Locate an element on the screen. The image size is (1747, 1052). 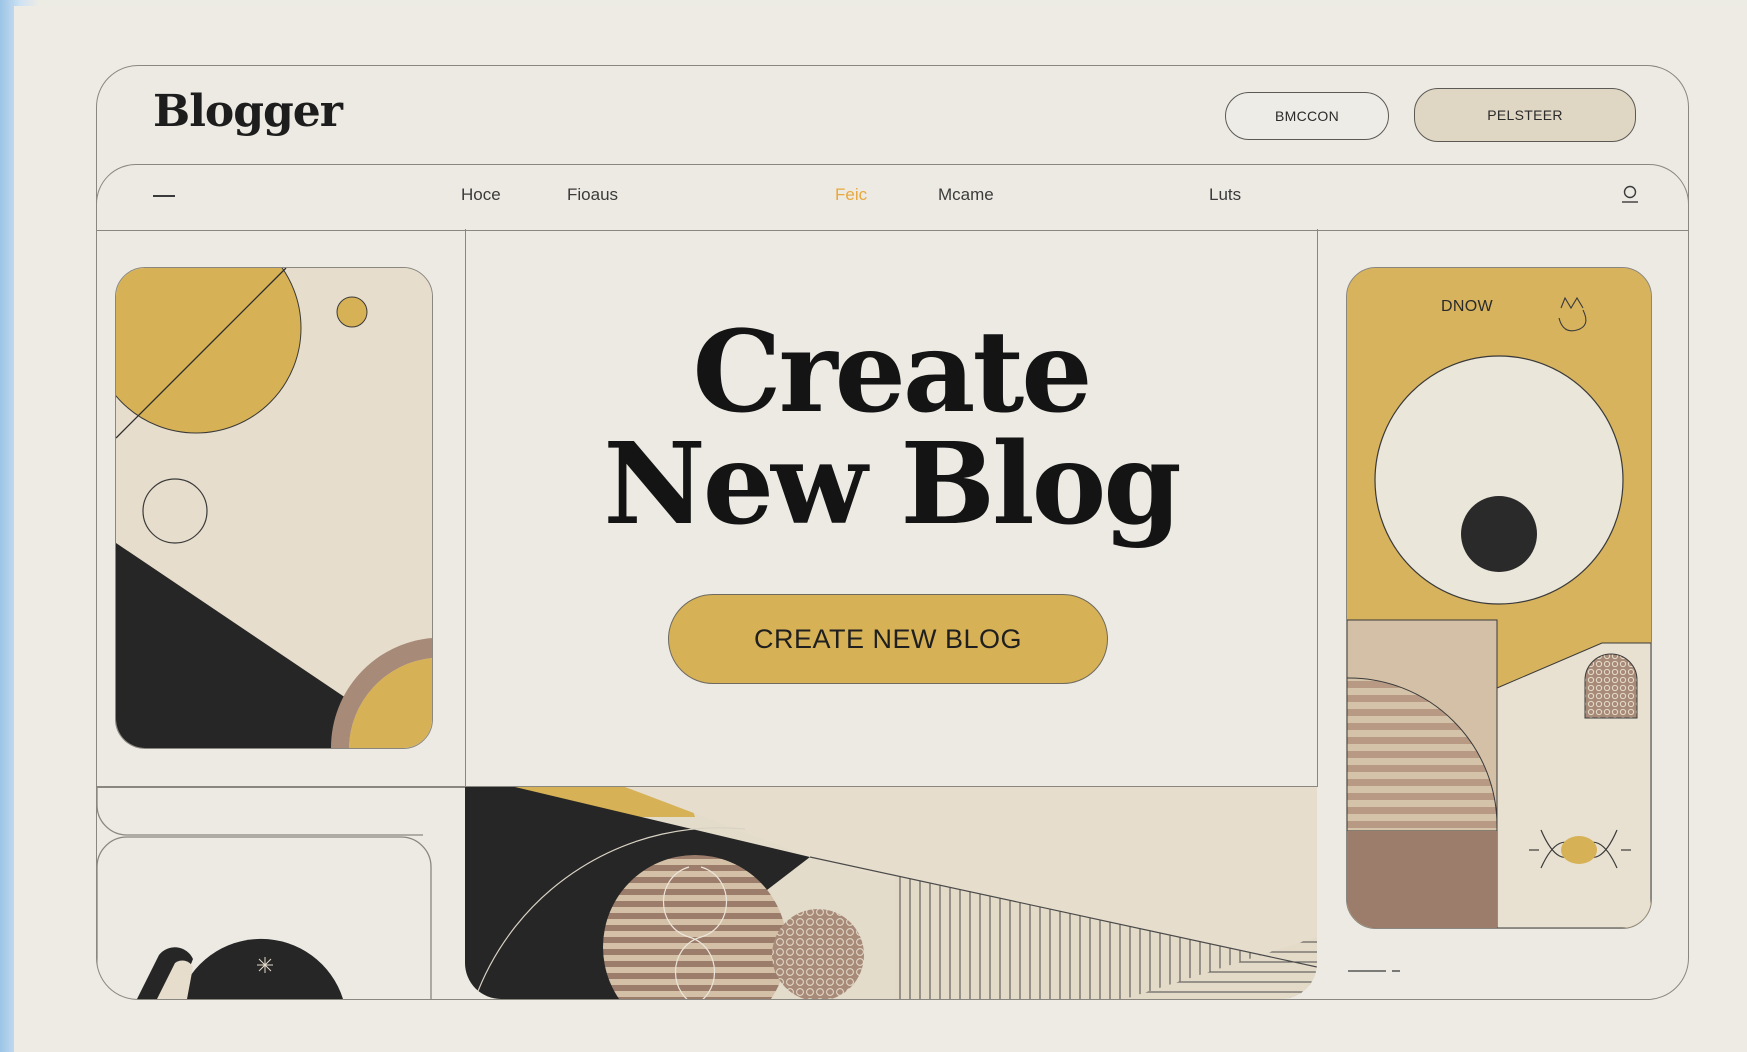
nav-item-mcame: Mcame is located at coordinates (966, 195).